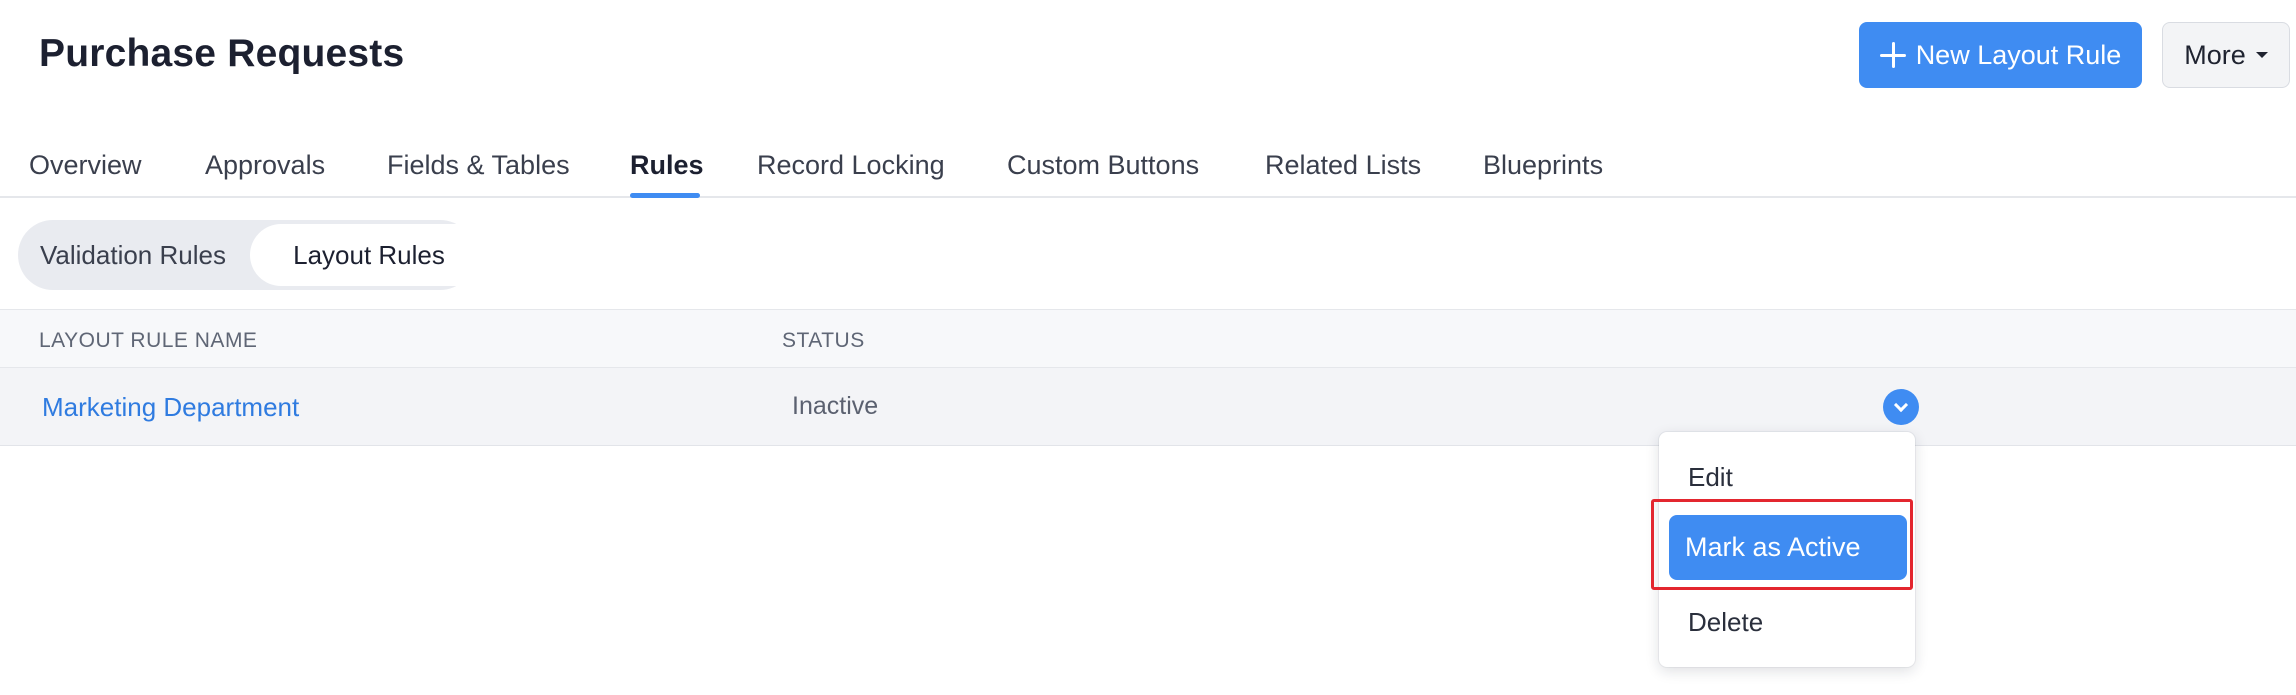  Describe the element at coordinates (1543, 165) in the screenshot. I see `tab-blueprints: Blueprints` at that location.